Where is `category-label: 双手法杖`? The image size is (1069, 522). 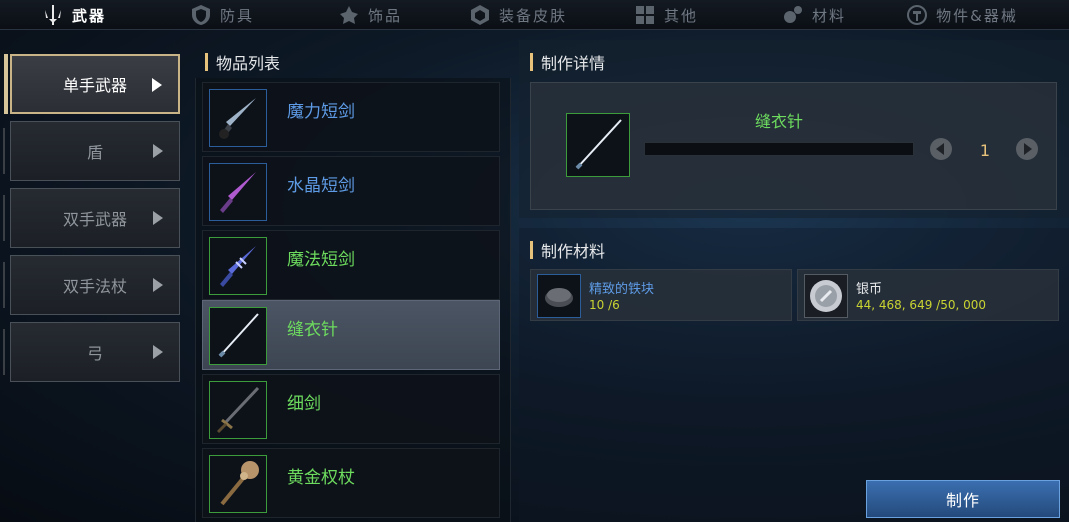 category-label: 双手法杖 is located at coordinates (94, 286).